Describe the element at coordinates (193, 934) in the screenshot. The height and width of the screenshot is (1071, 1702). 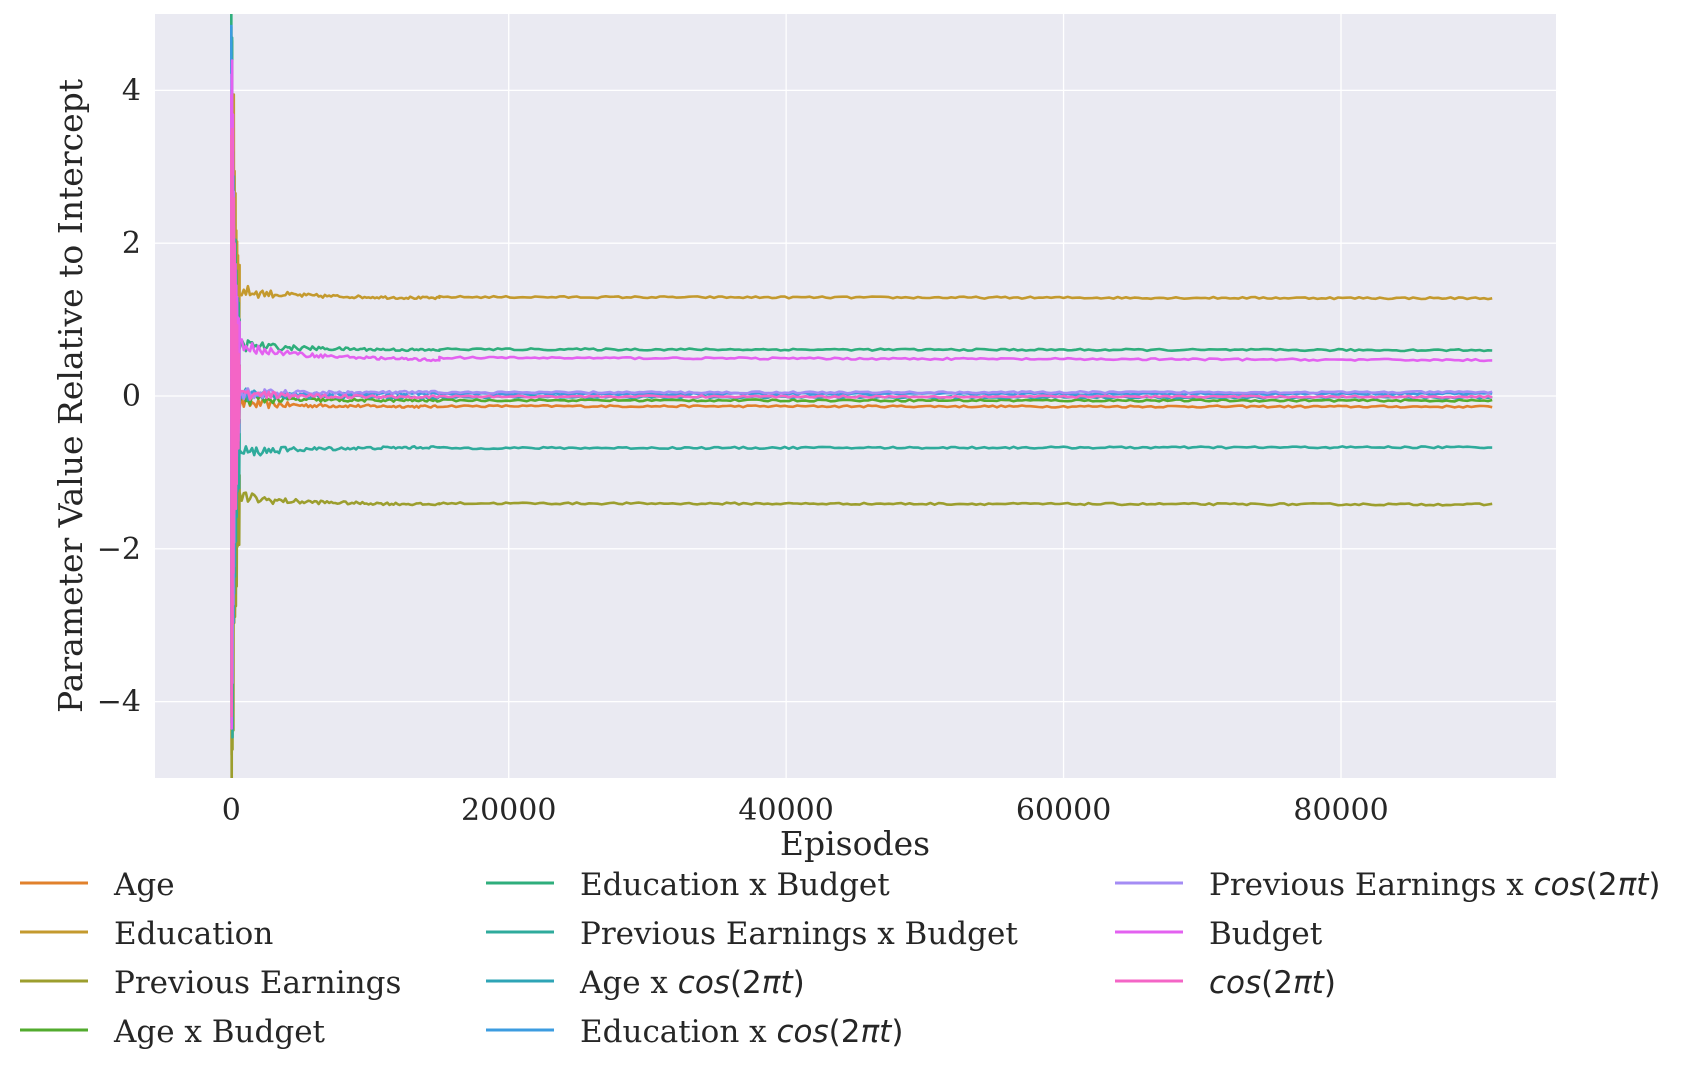
I see `legend-label: Education` at that location.